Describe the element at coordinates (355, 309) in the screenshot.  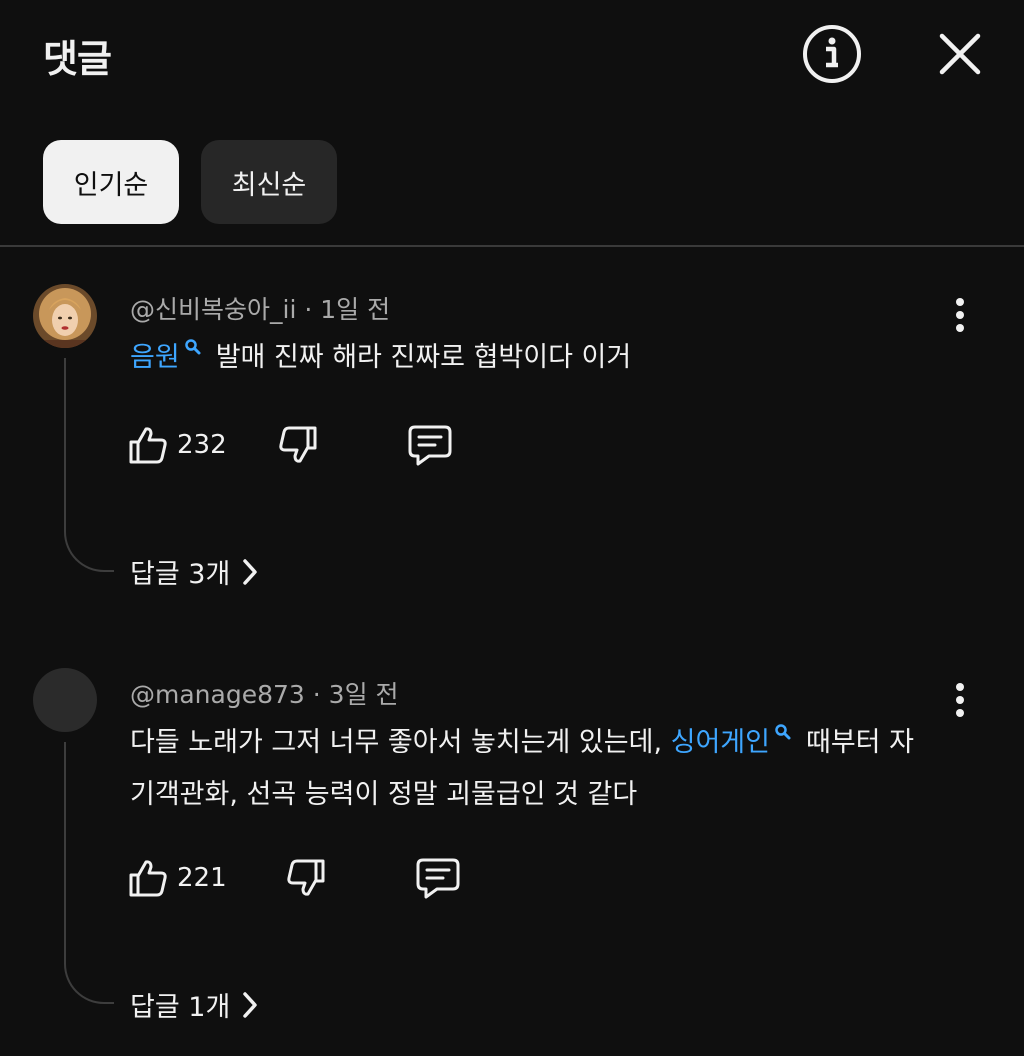
I see `comment-time: 1일 전` at that location.